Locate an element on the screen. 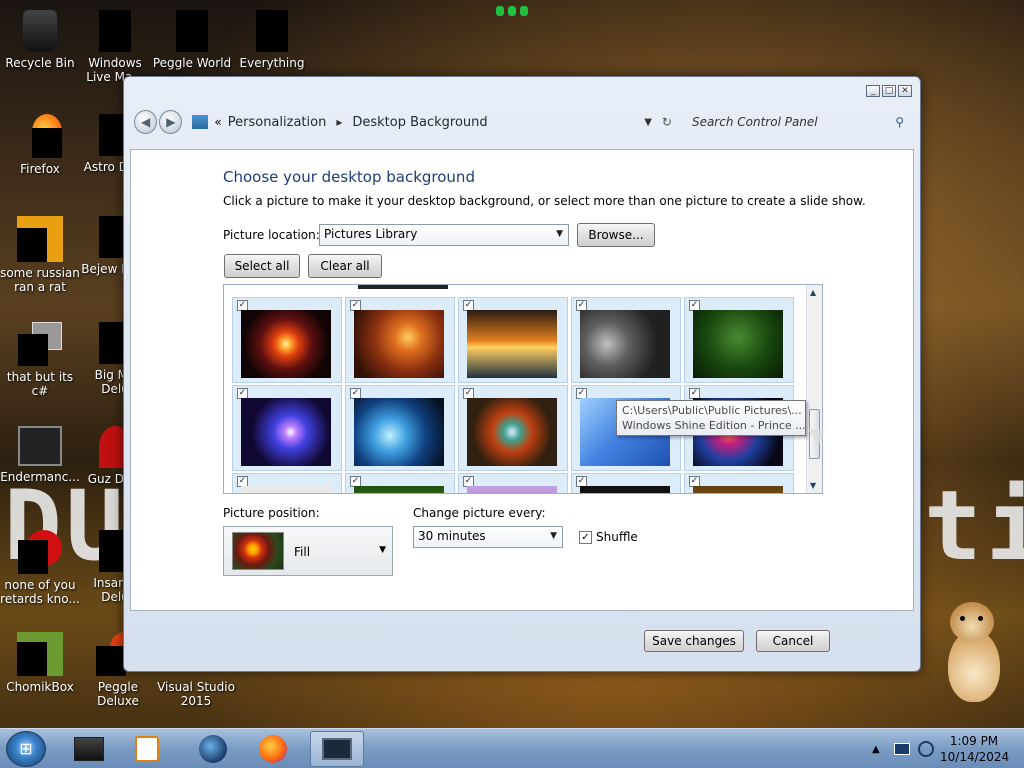 Image resolution: width=1024 pixels, height=768 pixels. taskbar-item-media-player is located at coordinates (147, 749).